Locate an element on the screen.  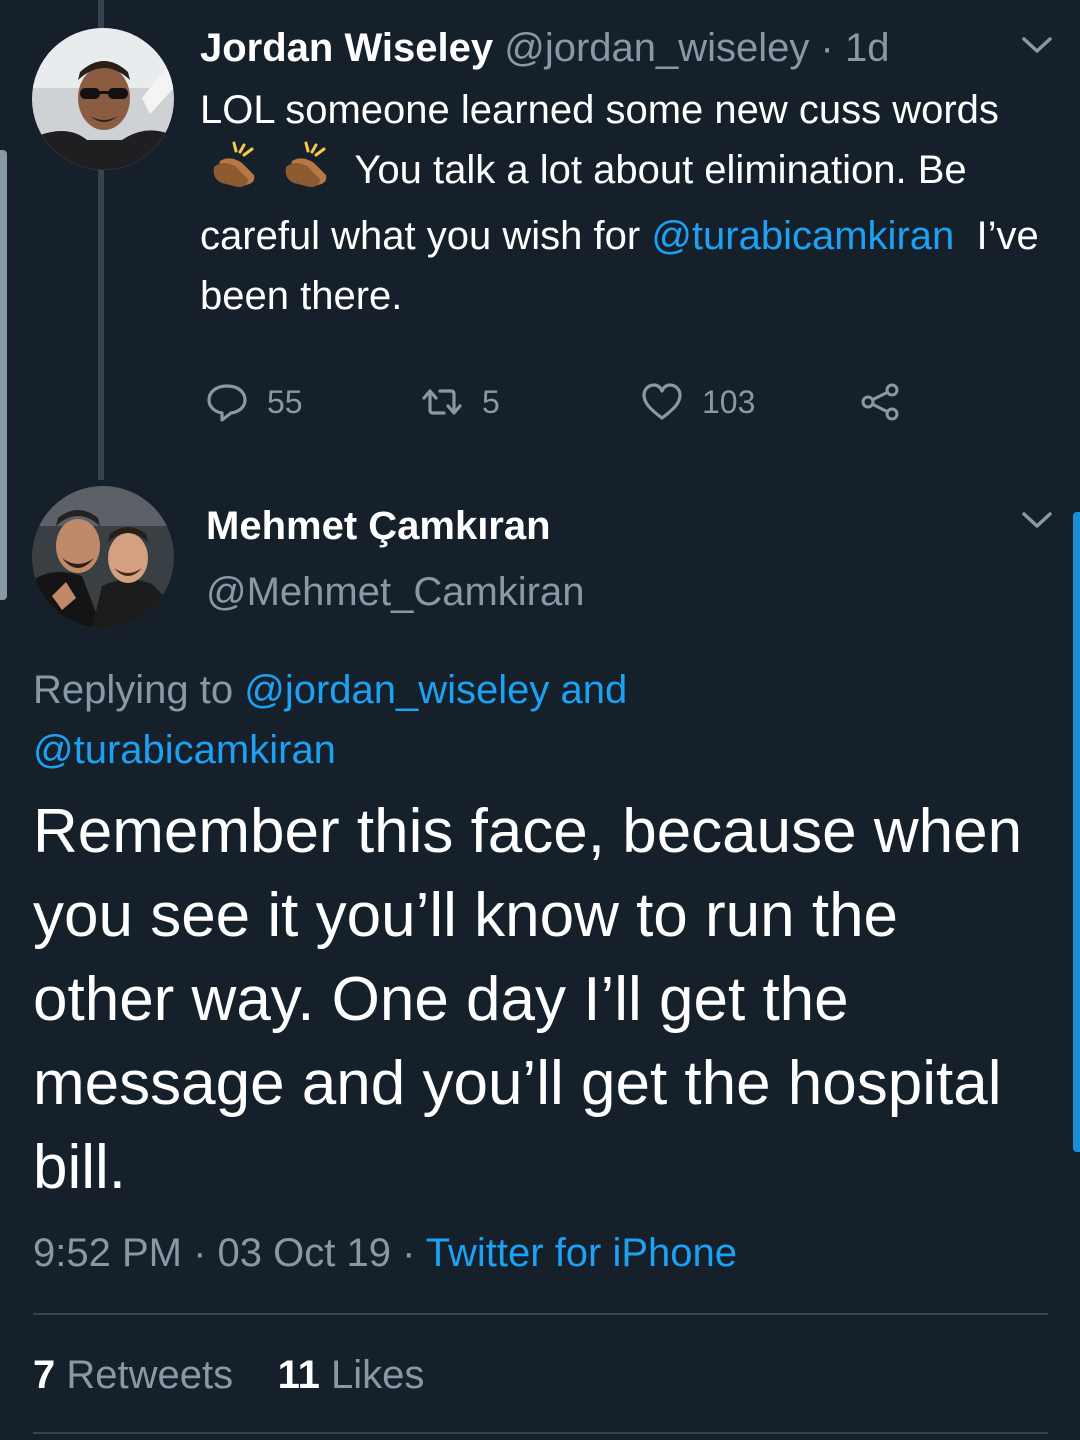
heart-icon is located at coordinates (662, 401).